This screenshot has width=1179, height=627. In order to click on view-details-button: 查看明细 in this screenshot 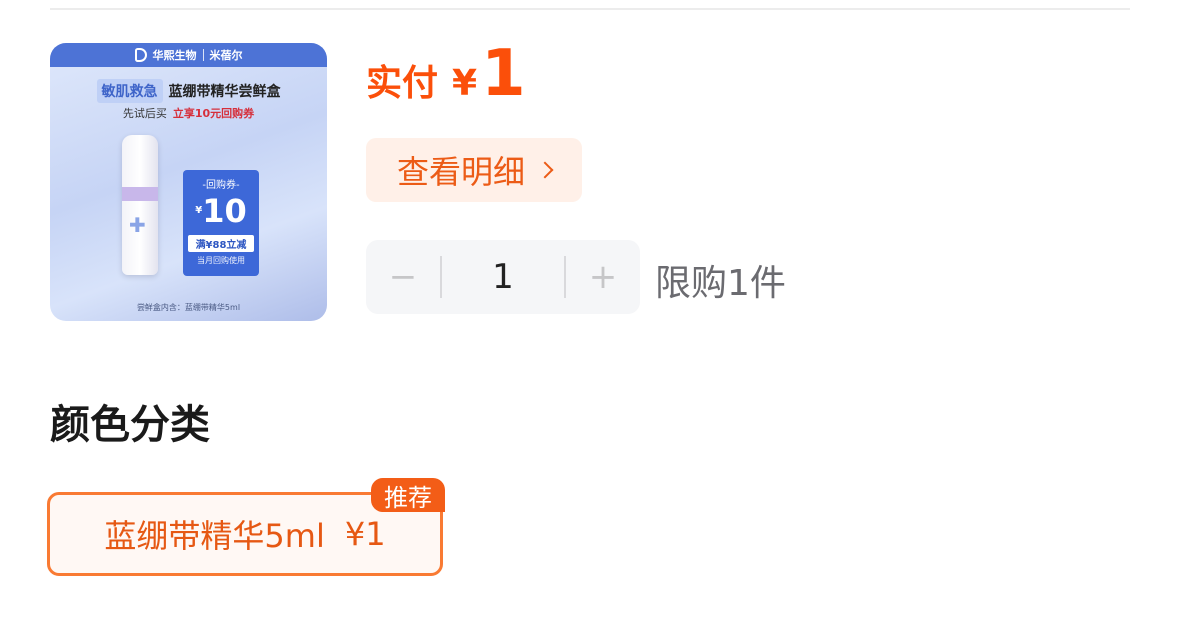, I will do `click(474, 170)`.